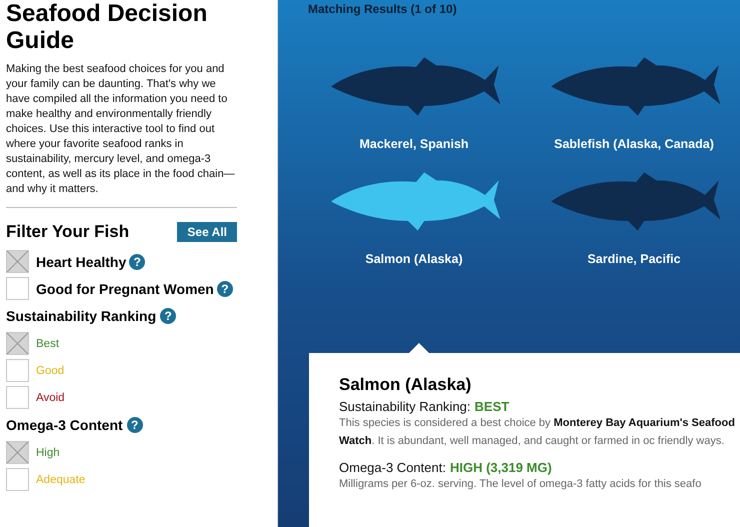 The width and height of the screenshot is (740, 527). Describe the element at coordinates (107, 27) in the screenshot. I see `page-title: Seafood Decision Guide` at that location.